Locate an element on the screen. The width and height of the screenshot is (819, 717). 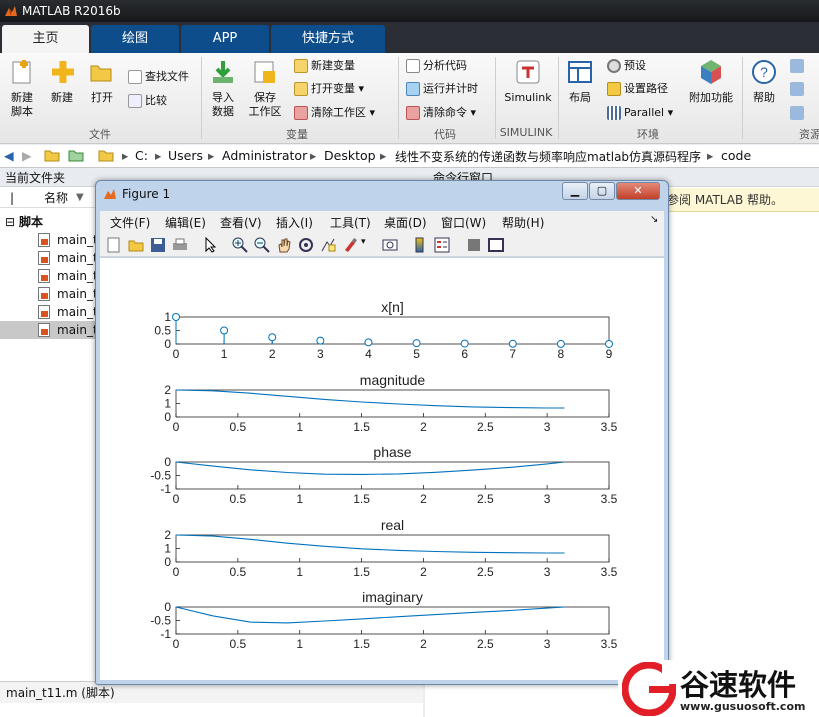
y-tick-label: 0 is located at coordinates (167, 607).